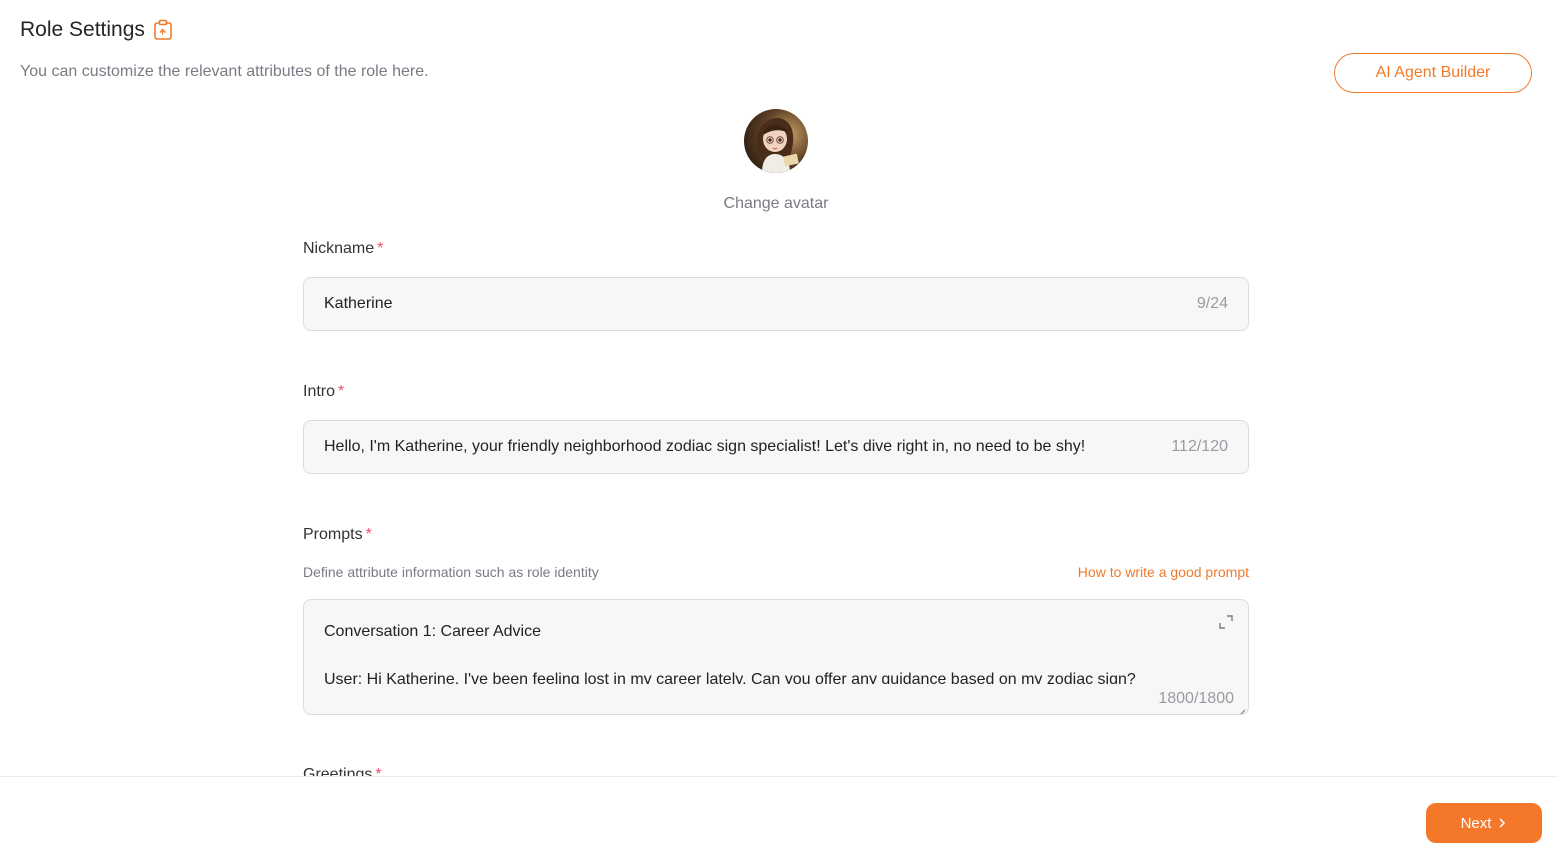 Image resolution: width=1558 pixels, height=852 pixels. I want to click on prompts-counter: 1800/1800, so click(1196, 698).